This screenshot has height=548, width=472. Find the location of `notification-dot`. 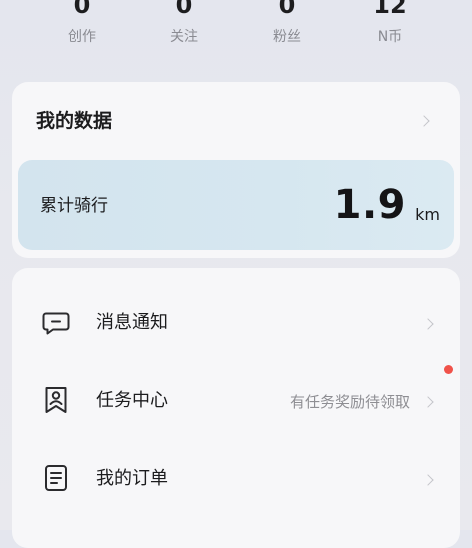

notification-dot is located at coordinates (448, 369).